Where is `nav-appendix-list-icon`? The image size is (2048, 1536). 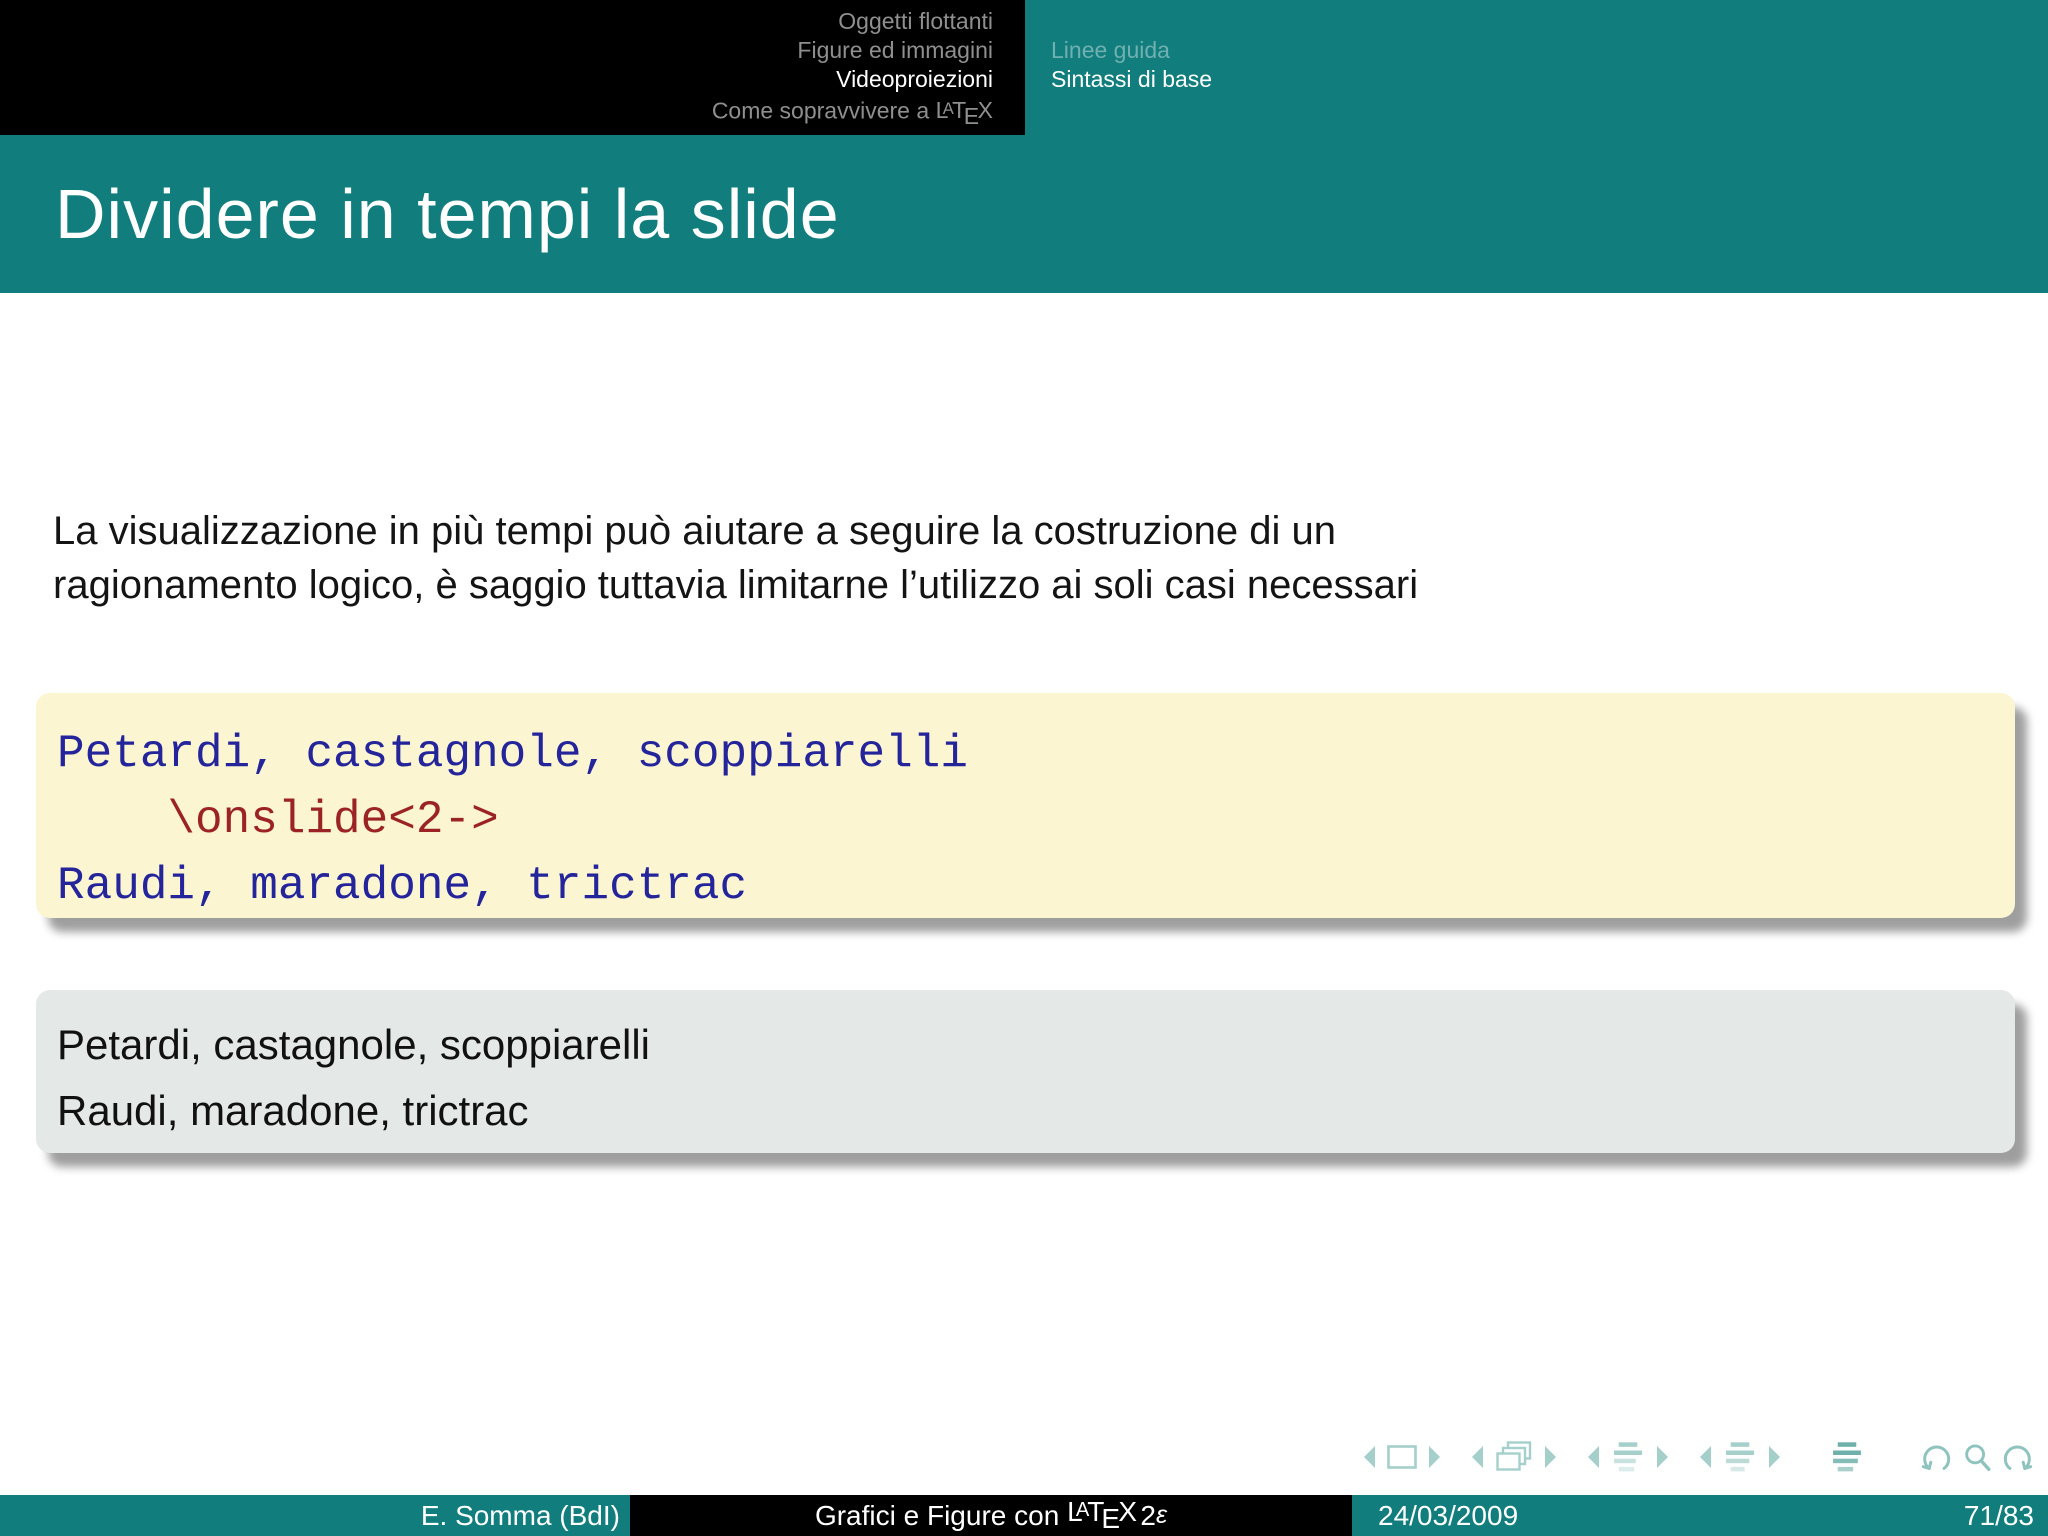 nav-appendix-list-icon is located at coordinates (1847, 1457).